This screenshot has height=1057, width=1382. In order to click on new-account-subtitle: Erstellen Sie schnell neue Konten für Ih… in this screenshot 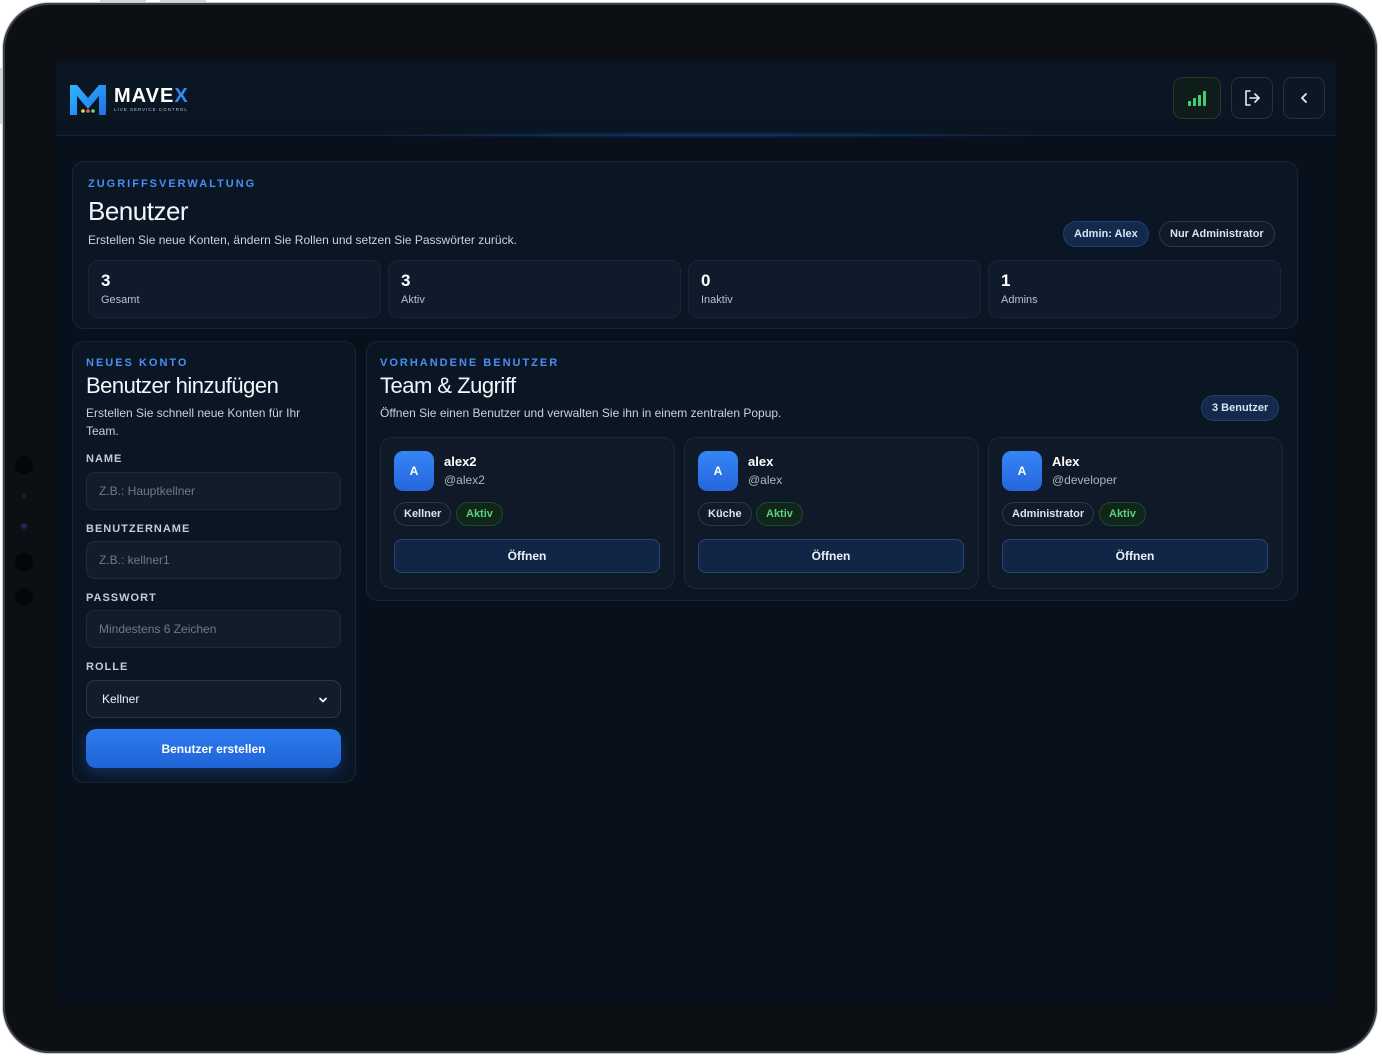, I will do `click(193, 422)`.